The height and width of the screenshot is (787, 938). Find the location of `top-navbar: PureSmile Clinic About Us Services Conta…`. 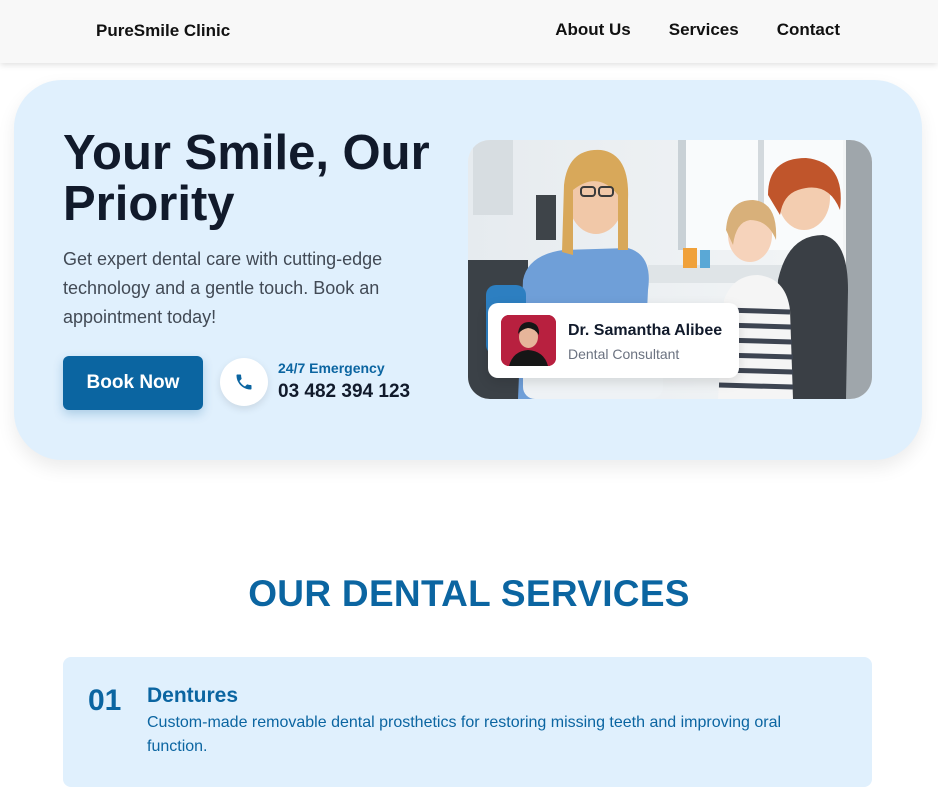

top-navbar: PureSmile Clinic About Us Services Conta… is located at coordinates (469, 31).